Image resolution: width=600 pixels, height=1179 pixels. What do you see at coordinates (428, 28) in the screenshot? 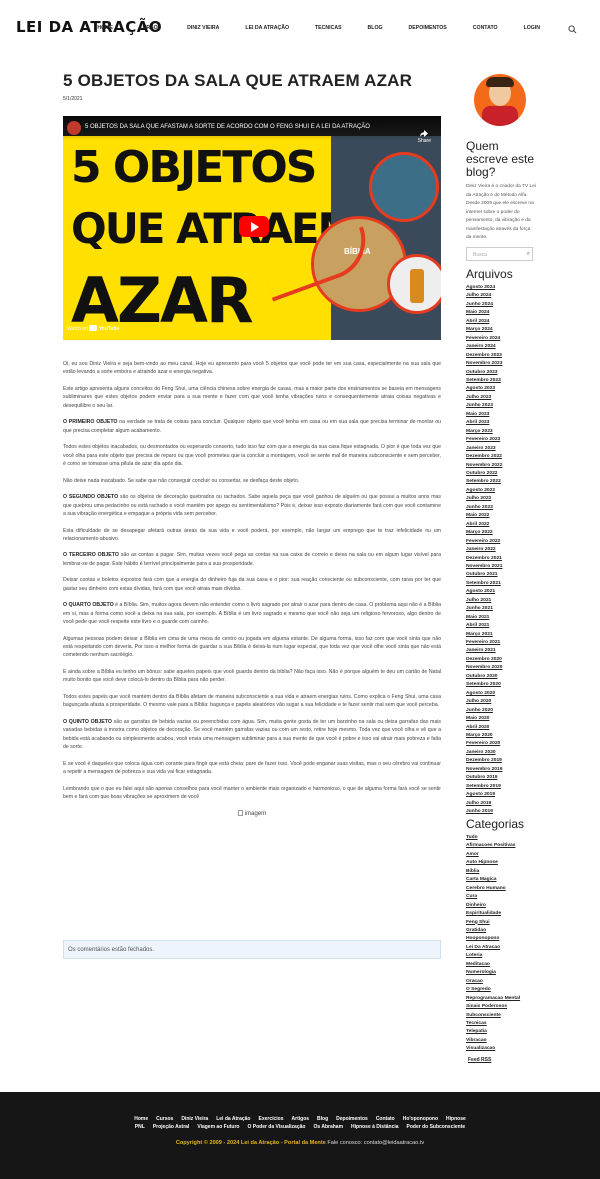
I see `nav-item-depoimentos: DEPOIMENTOS` at bounding box center [428, 28].